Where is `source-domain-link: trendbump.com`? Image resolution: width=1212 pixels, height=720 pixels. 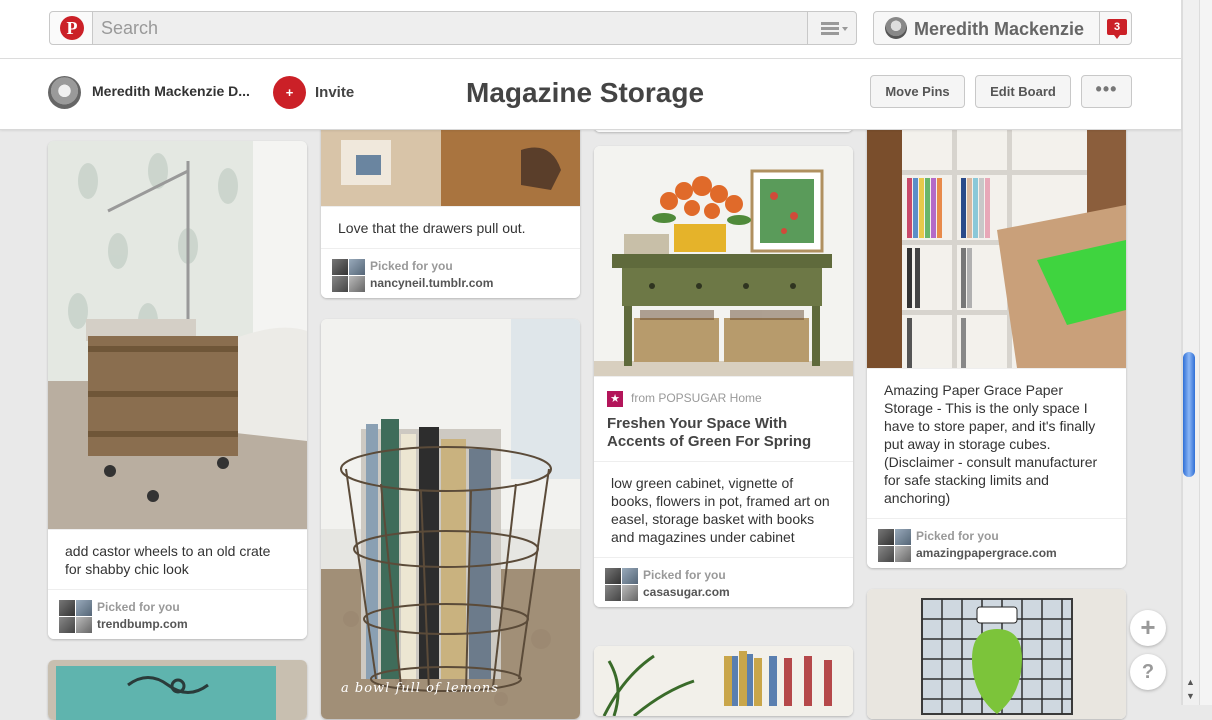
source-domain-link: trendbump.com is located at coordinates (142, 624).